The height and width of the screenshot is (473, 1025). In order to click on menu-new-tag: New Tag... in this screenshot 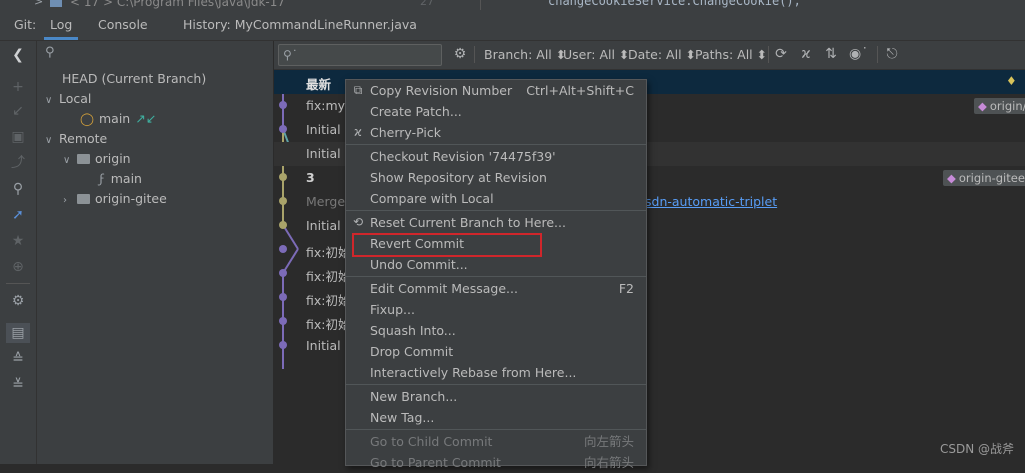, I will do `click(496, 417)`.